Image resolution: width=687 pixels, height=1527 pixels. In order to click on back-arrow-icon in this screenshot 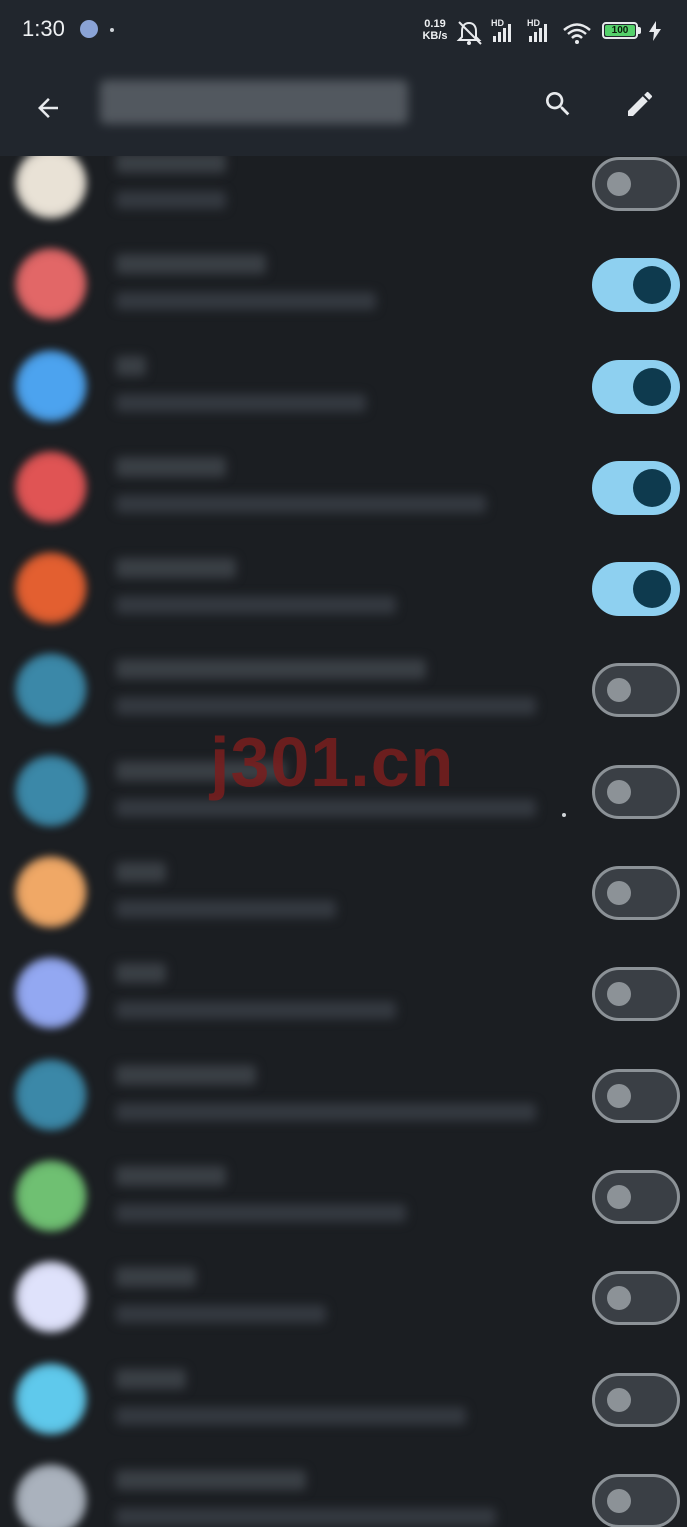, I will do `click(48, 108)`.